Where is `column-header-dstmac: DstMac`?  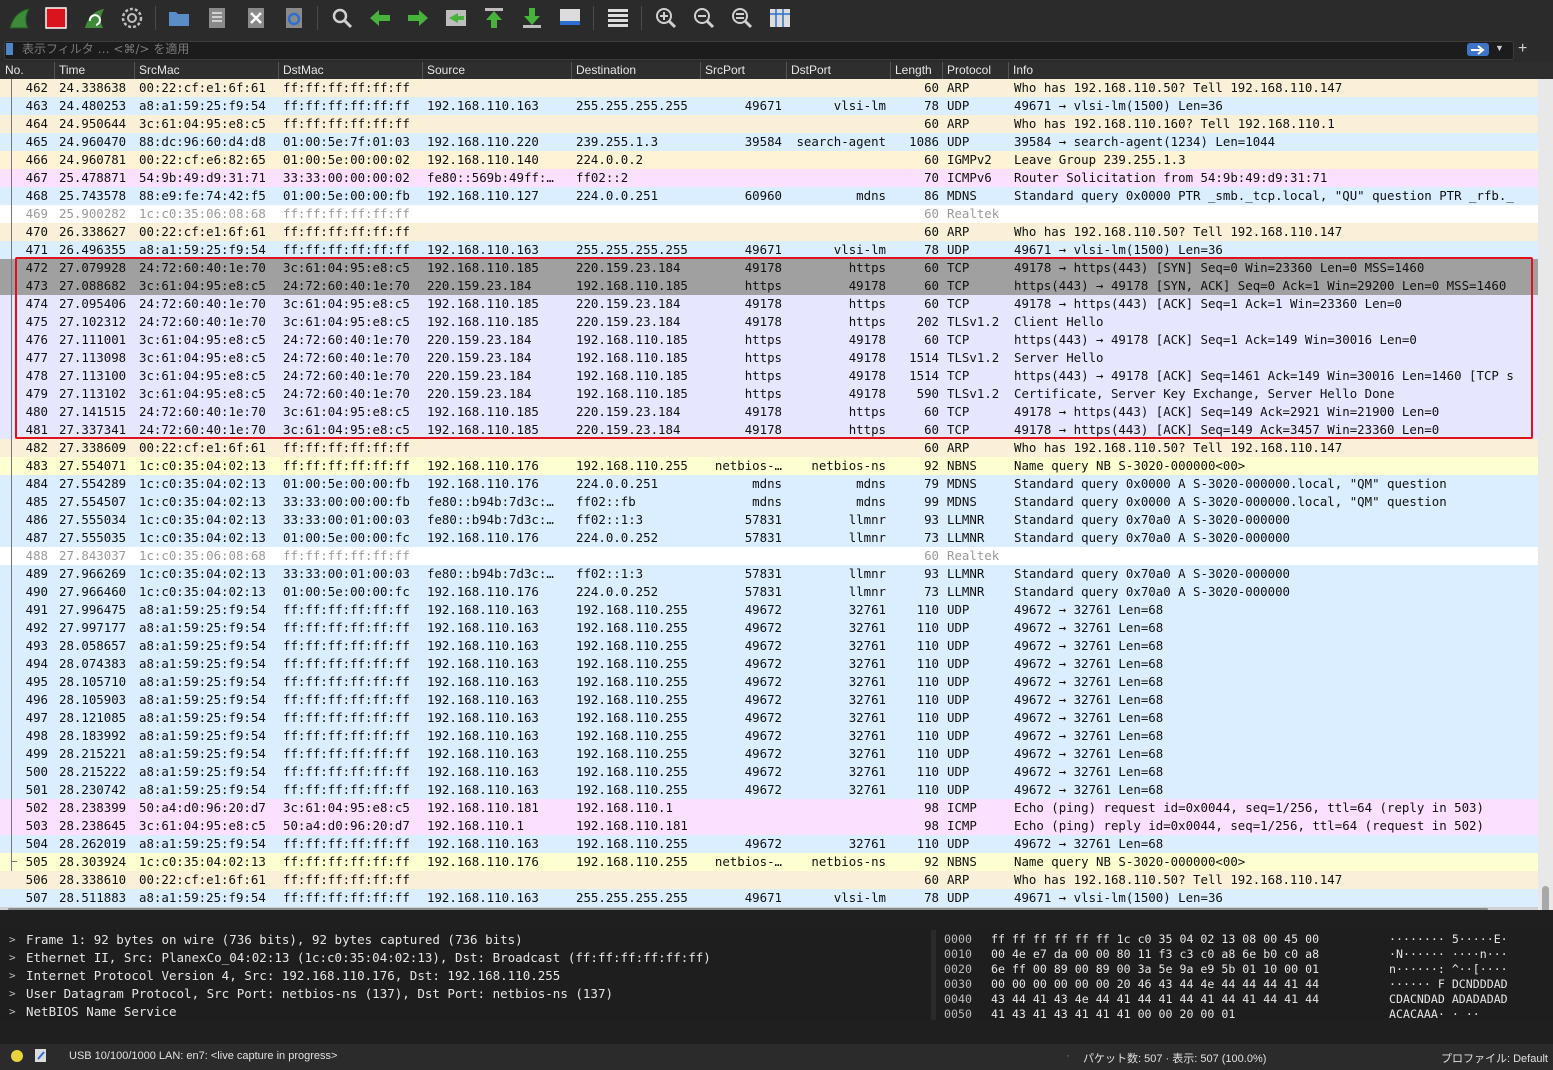
column-header-dstmac: DstMac is located at coordinates (303, 70).